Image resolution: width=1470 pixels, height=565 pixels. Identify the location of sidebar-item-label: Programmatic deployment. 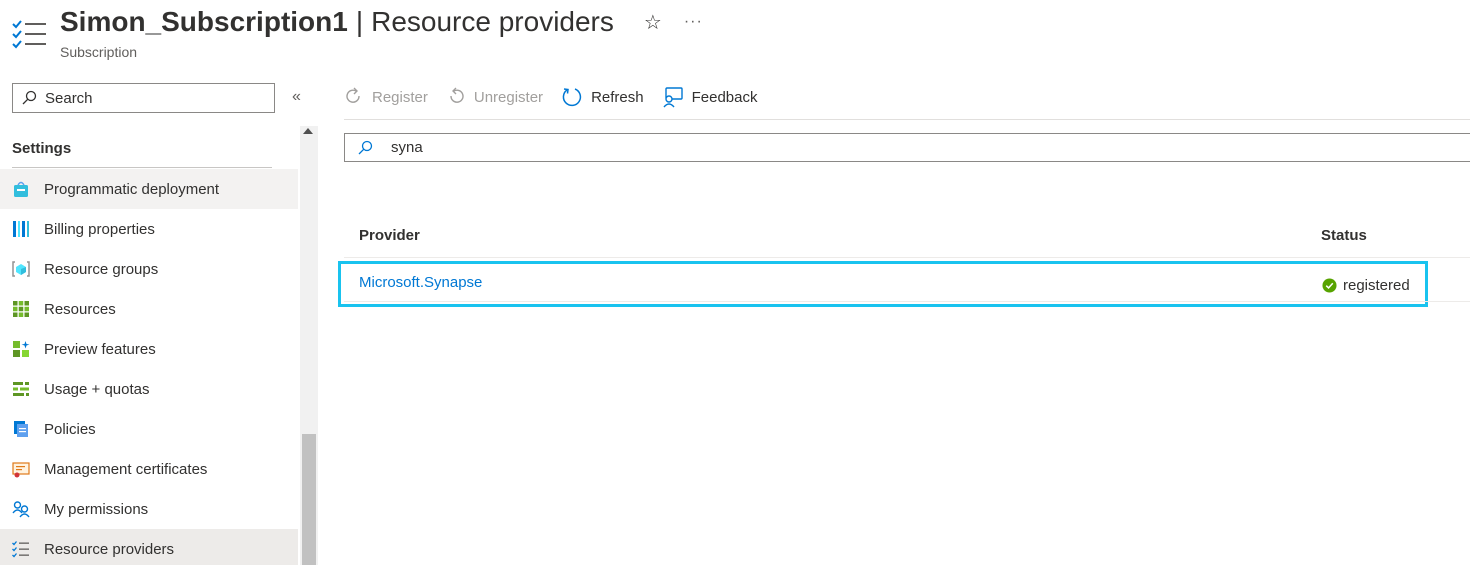
(132, 189).